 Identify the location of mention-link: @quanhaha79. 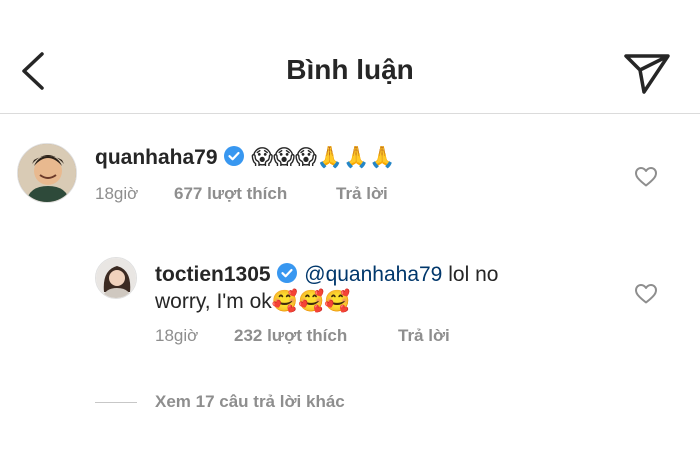
(373, 274).